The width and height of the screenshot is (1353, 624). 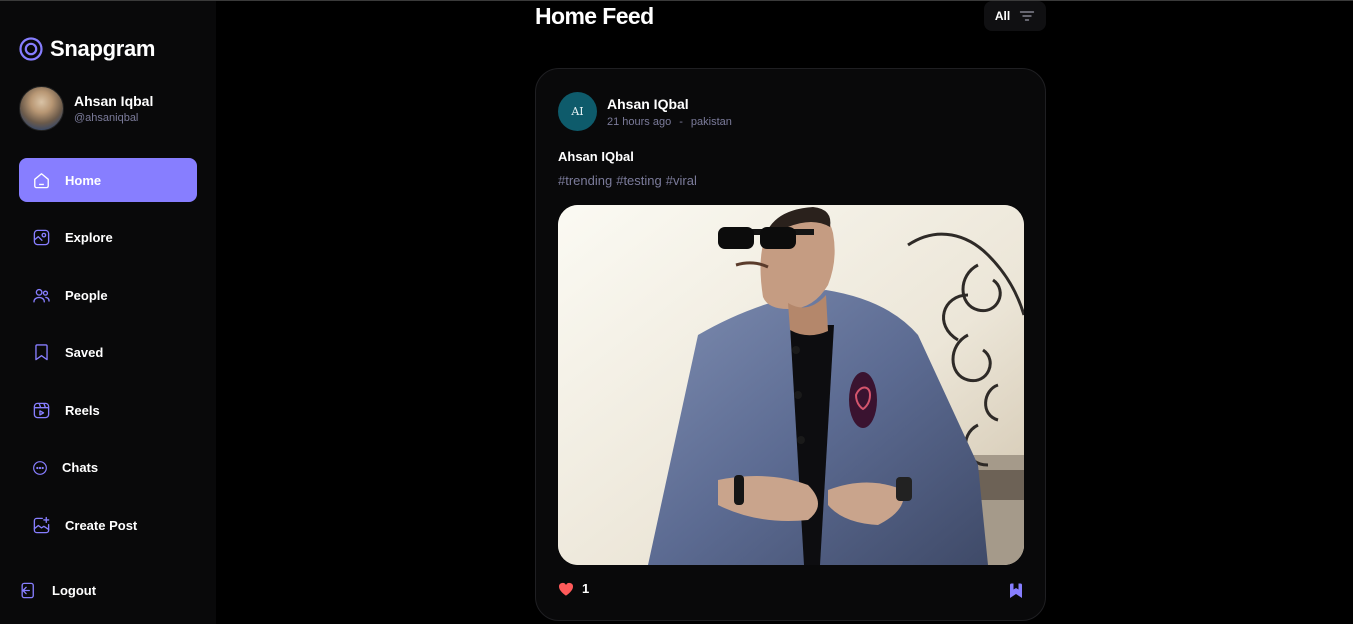 What do you see at coordinates (594, 16) in the screenshot?
I see `page-title: Home Feed` at bounding box center [594, 16].